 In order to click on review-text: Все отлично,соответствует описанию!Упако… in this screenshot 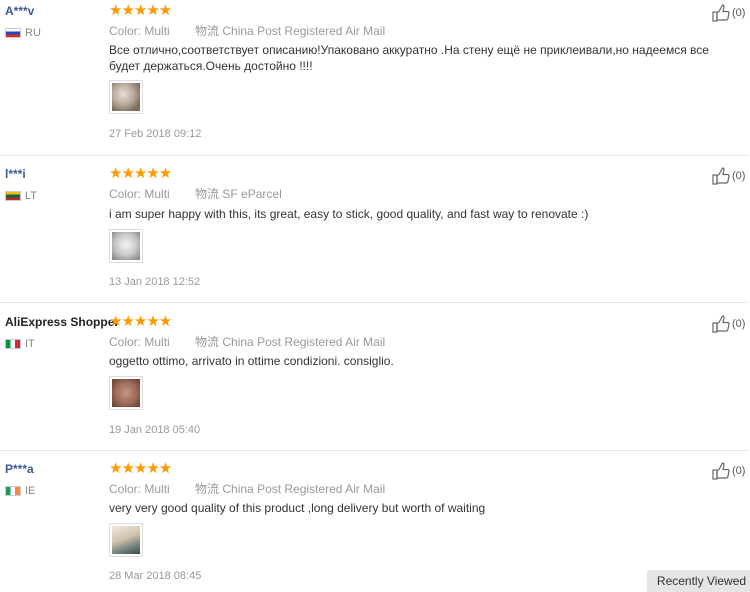, I will do `click(409, 58)`.